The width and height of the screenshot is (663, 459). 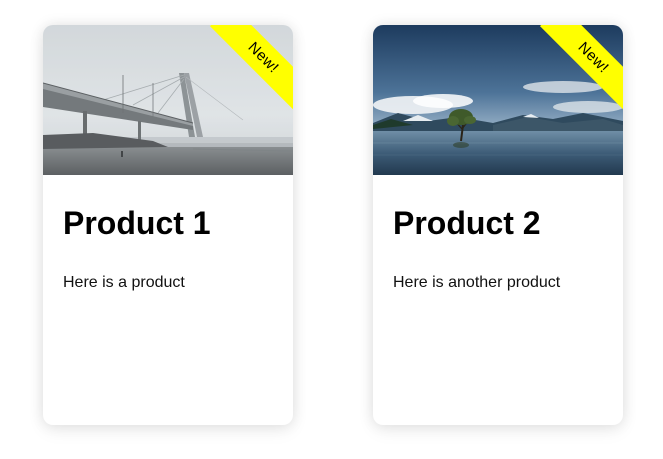 What do you see at coordinates (477, 282) in the screenshot?
I see `product-description: Here is another product` at bounding box center [477, 282].